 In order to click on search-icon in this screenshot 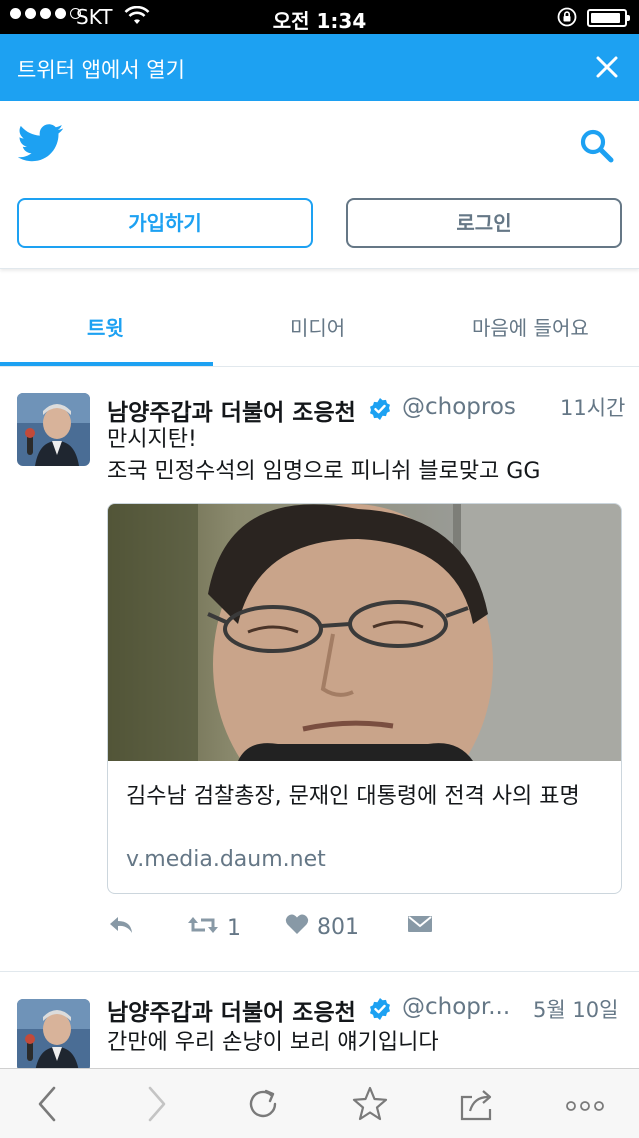, I will do `click(597, 148)`.